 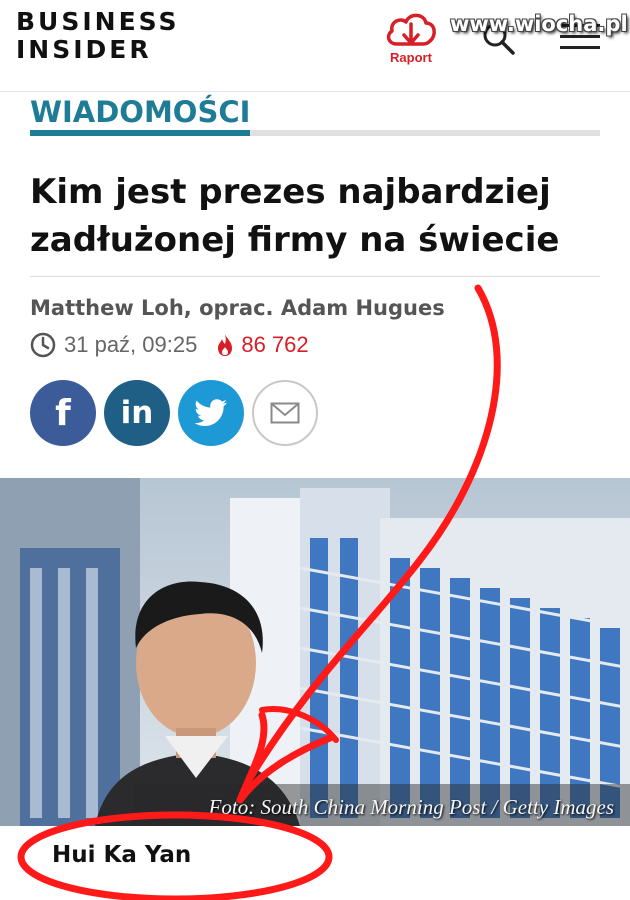 I want to click on report-button: Raport, so click(x=411, y=40).